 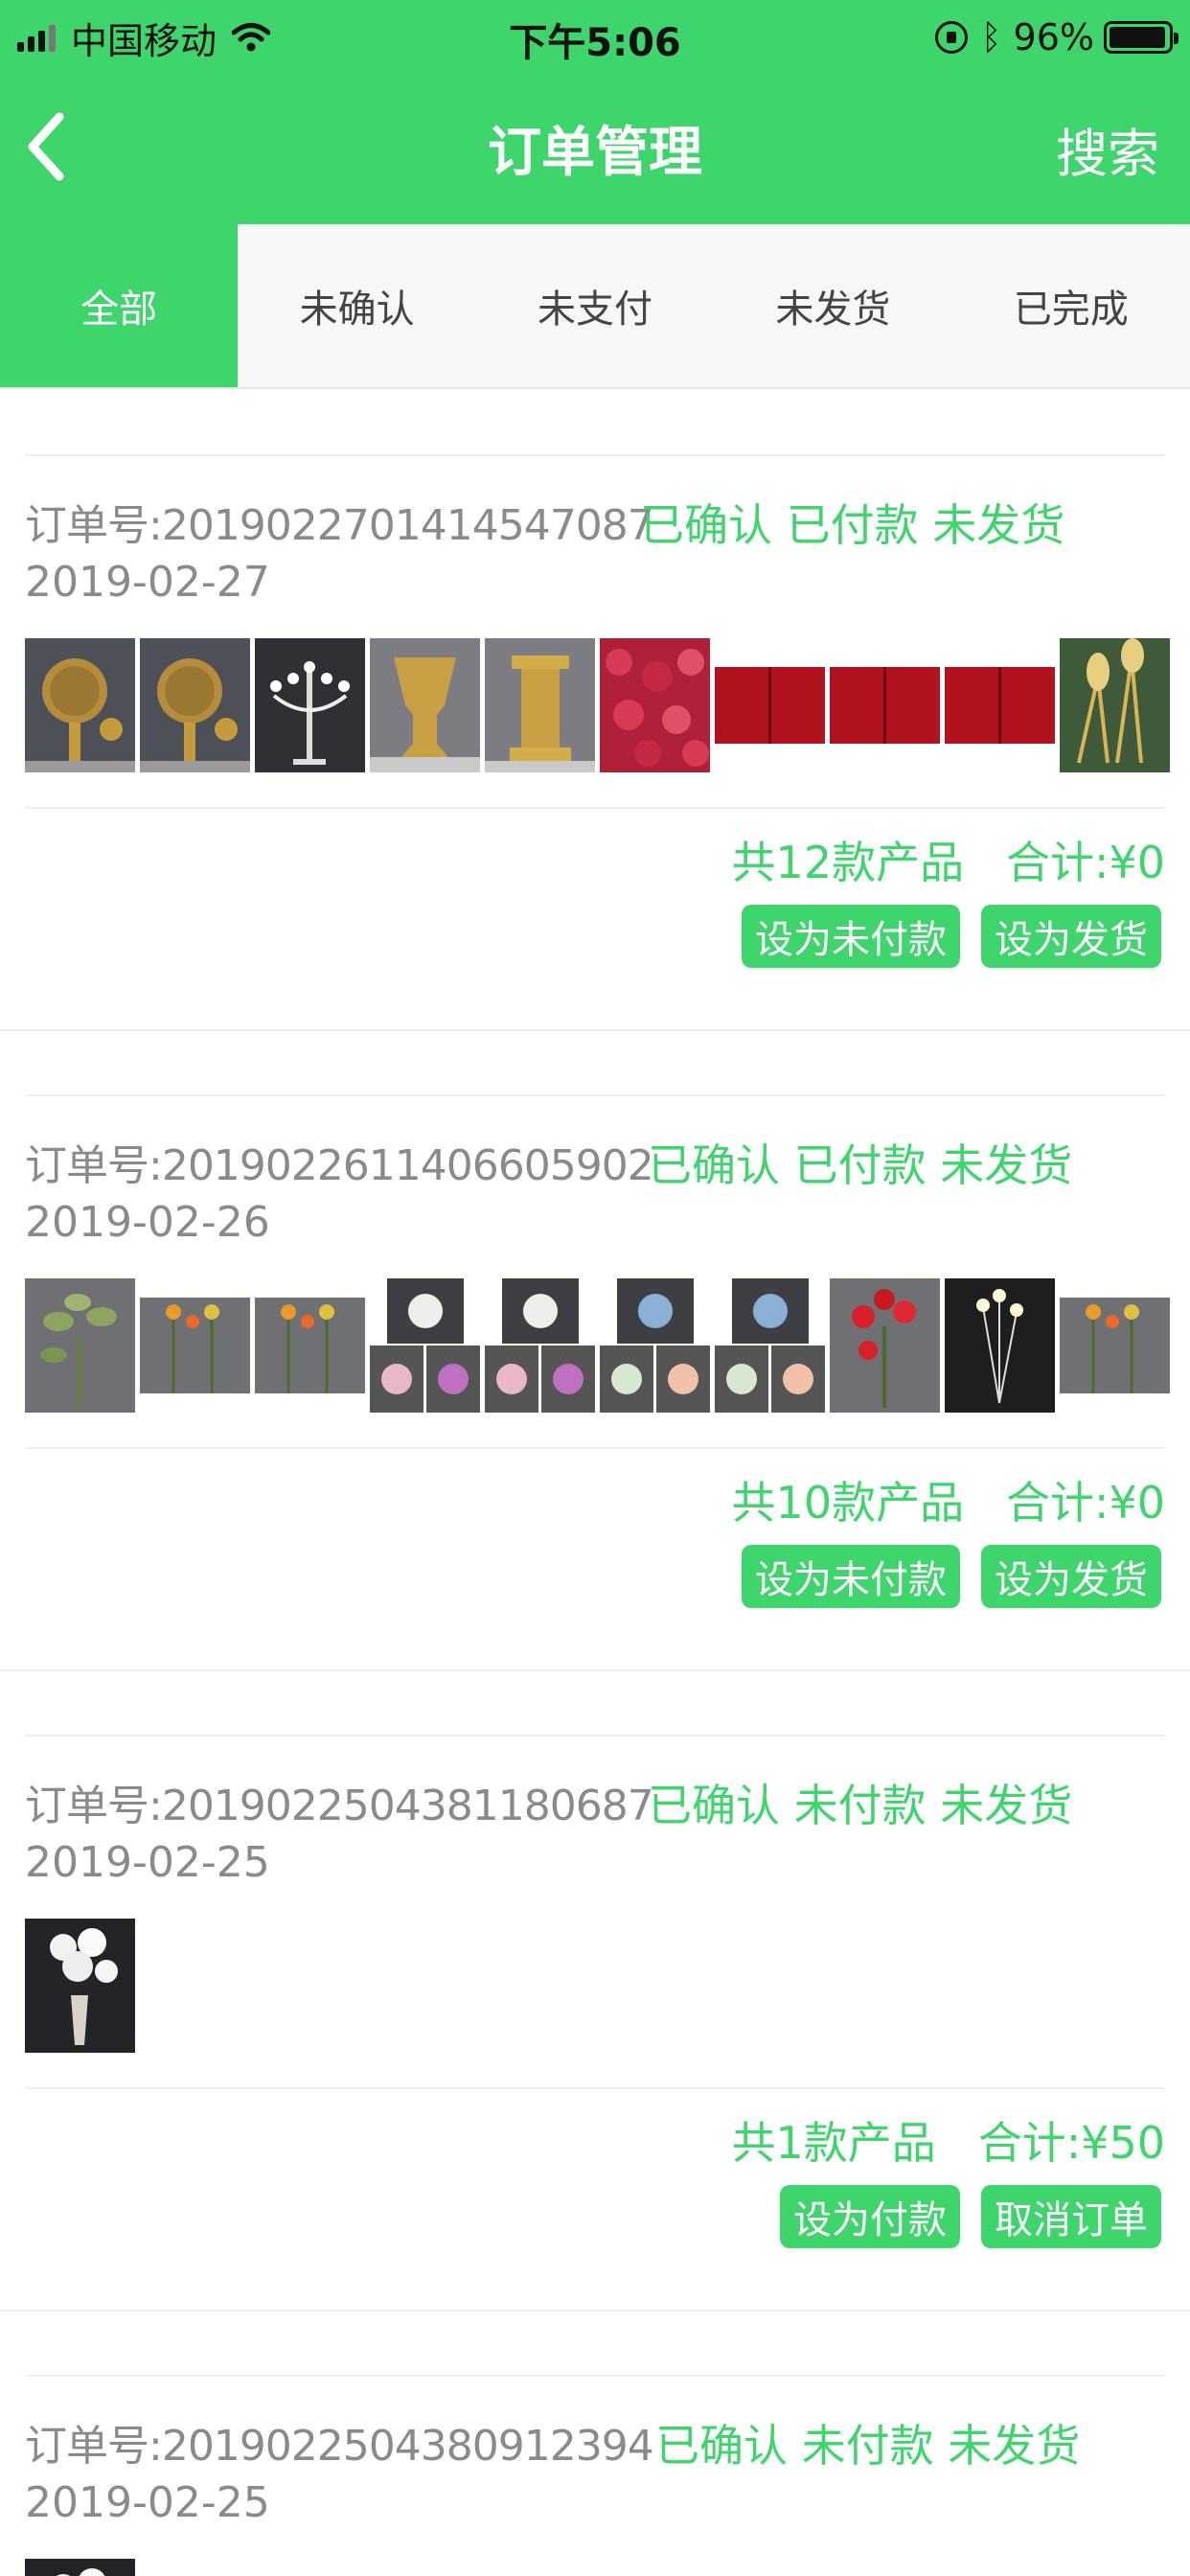 What do you see at coordinates (595, 37) in the screenshot?
I see `status-bar: 中国移动 下午5:06 ᛒ 96%` at bounding box center [595, 37].